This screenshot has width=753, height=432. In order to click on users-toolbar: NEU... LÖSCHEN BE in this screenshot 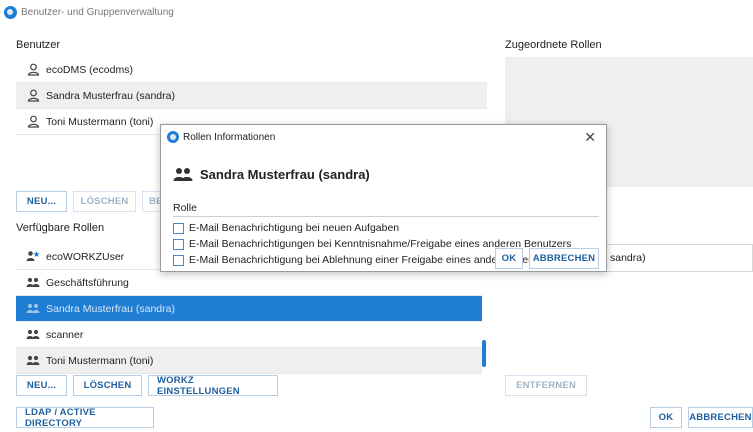, I will do `click(94, 201)`.